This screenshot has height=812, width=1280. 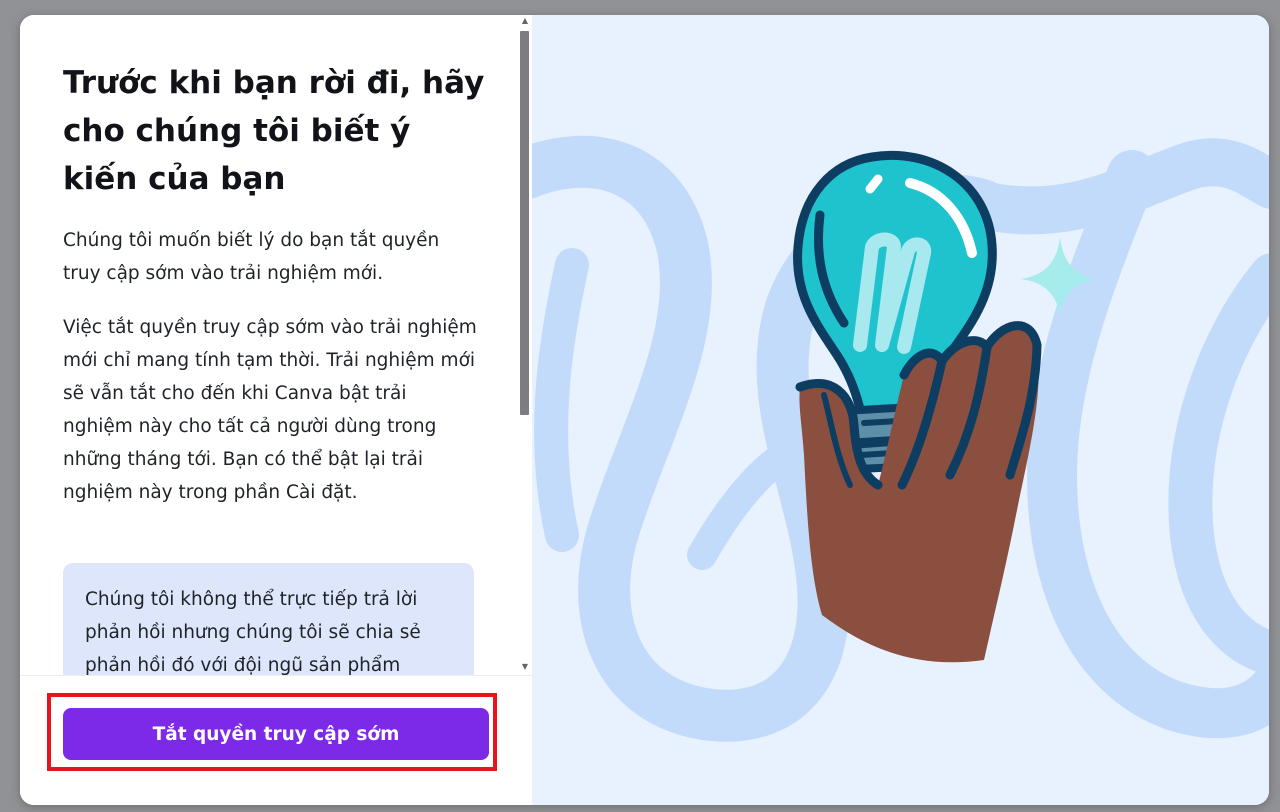 What do you see at coordinates (524, 223) in the screenshot?
I see `scrollbar-thumb` at bounding box center [524, 223].